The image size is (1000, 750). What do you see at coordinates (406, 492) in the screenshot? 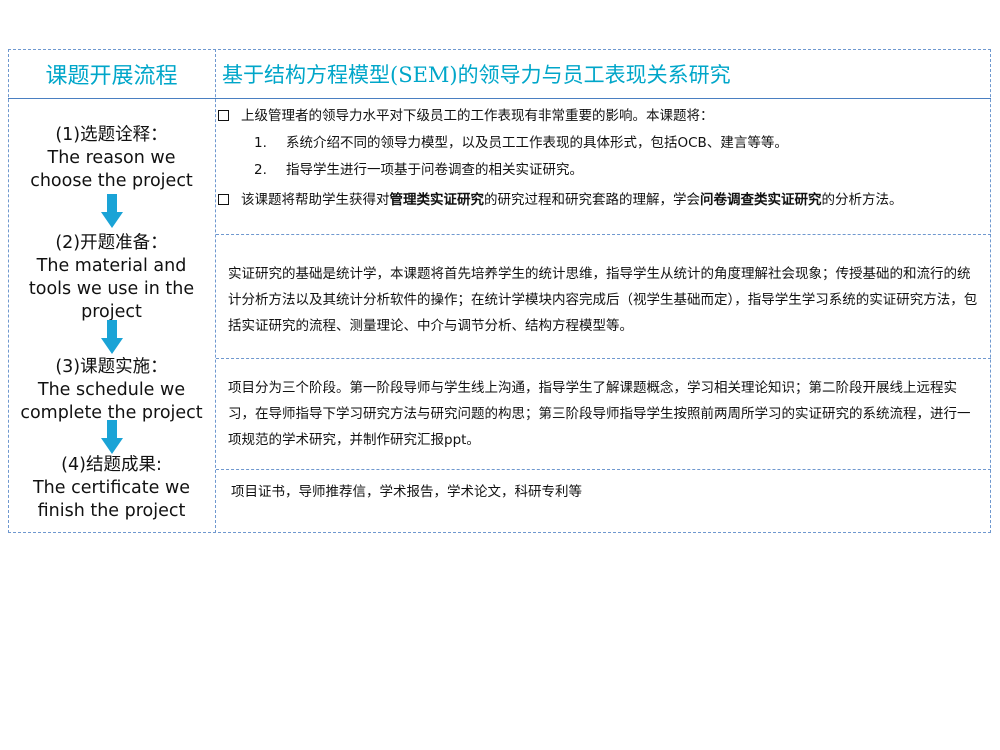
I see `outcomes-text: 项目证书，导师推荐信，学术报告，学术论文，科研专利等` at bounding box center [406, 492].